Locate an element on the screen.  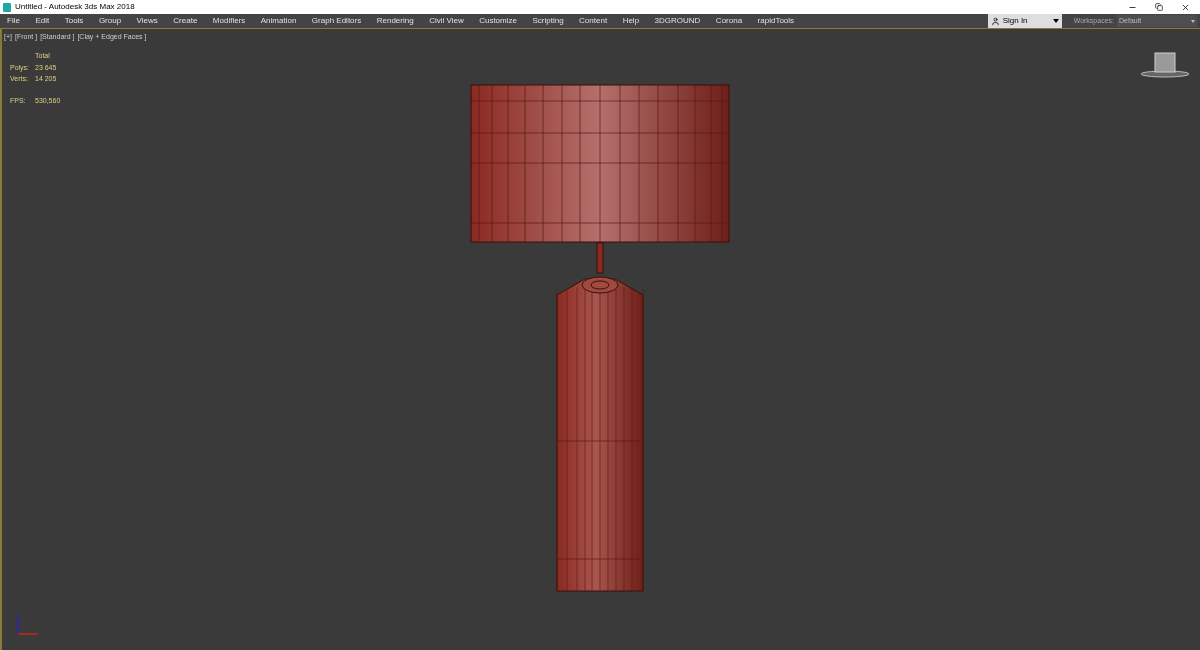
menu-item: Create is located at coordinates (185, 21).